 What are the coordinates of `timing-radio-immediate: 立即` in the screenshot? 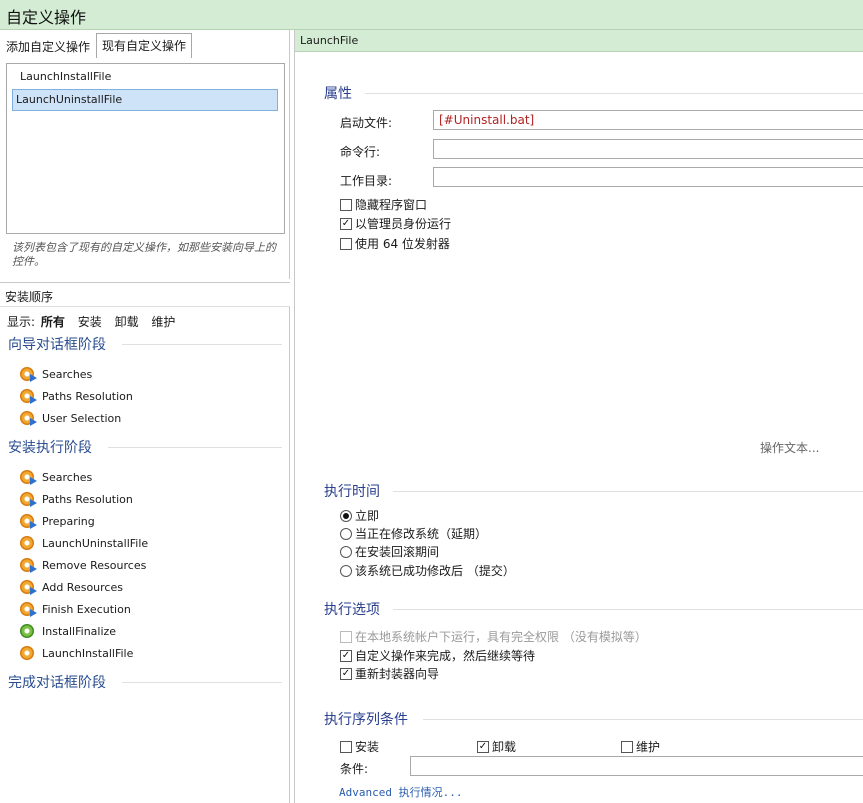 It's located at (359, 515).